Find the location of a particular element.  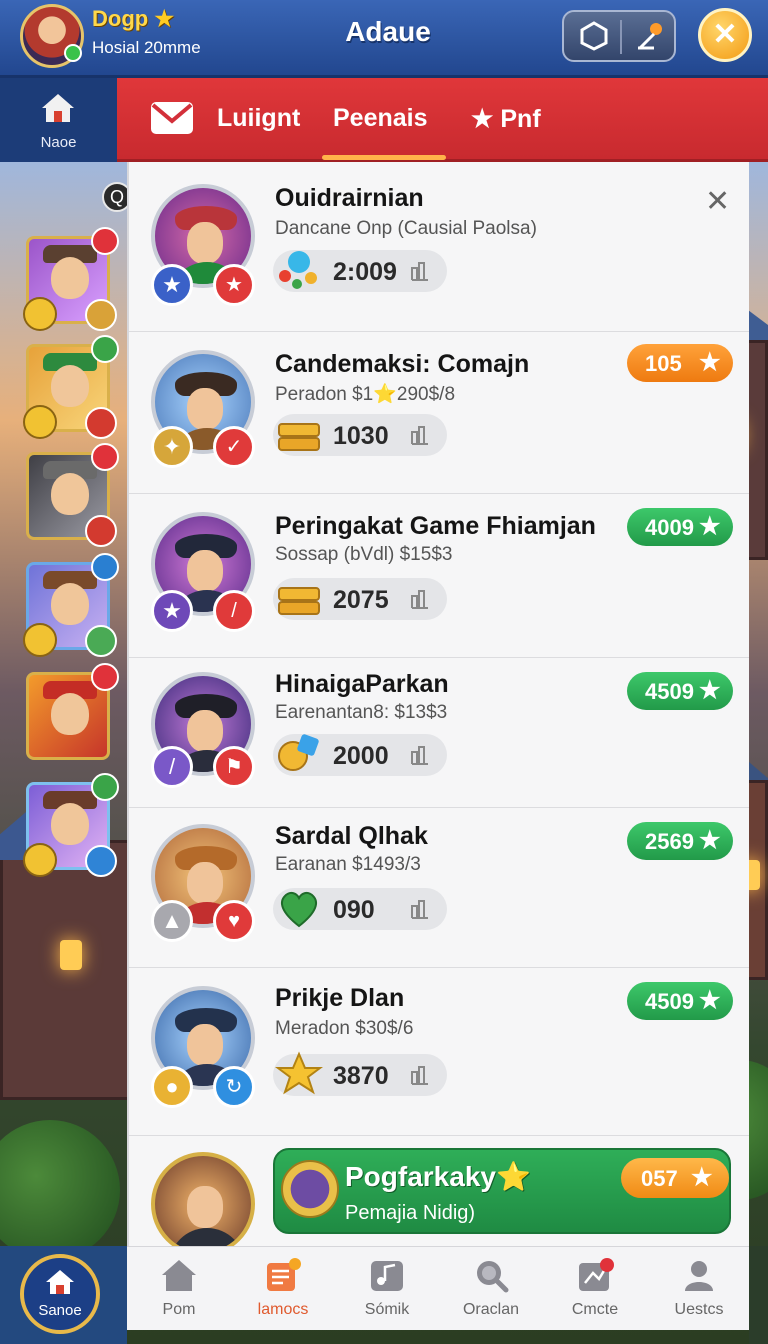

nav-item-uestcs: Uestcs is located at coordinates (699, 1289).